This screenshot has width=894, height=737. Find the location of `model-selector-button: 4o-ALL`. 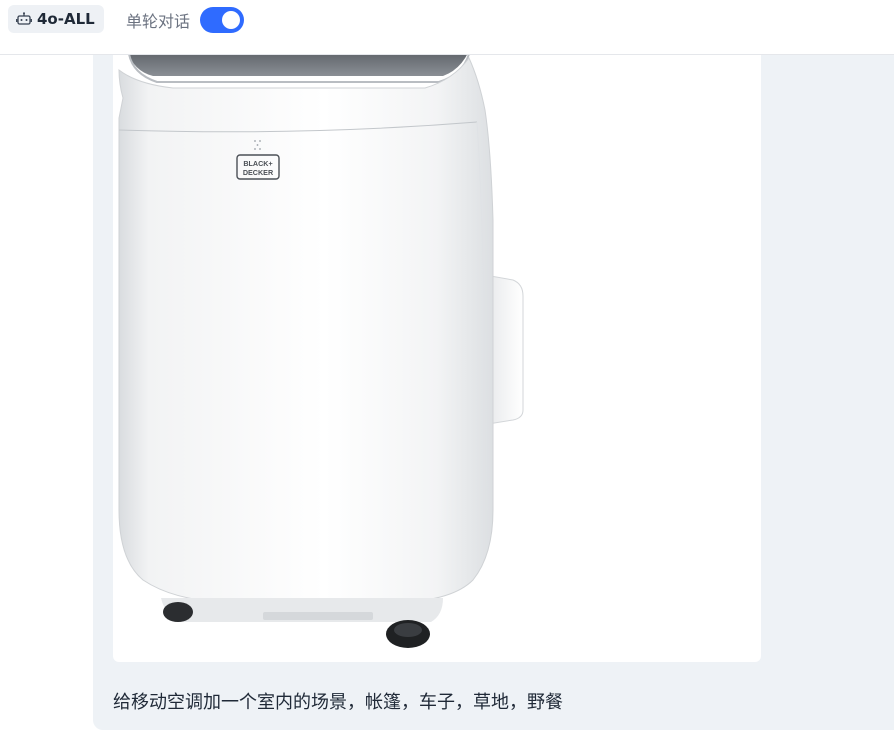

model-selector-button: 4o-ALL is located at coordinates (56, 19).